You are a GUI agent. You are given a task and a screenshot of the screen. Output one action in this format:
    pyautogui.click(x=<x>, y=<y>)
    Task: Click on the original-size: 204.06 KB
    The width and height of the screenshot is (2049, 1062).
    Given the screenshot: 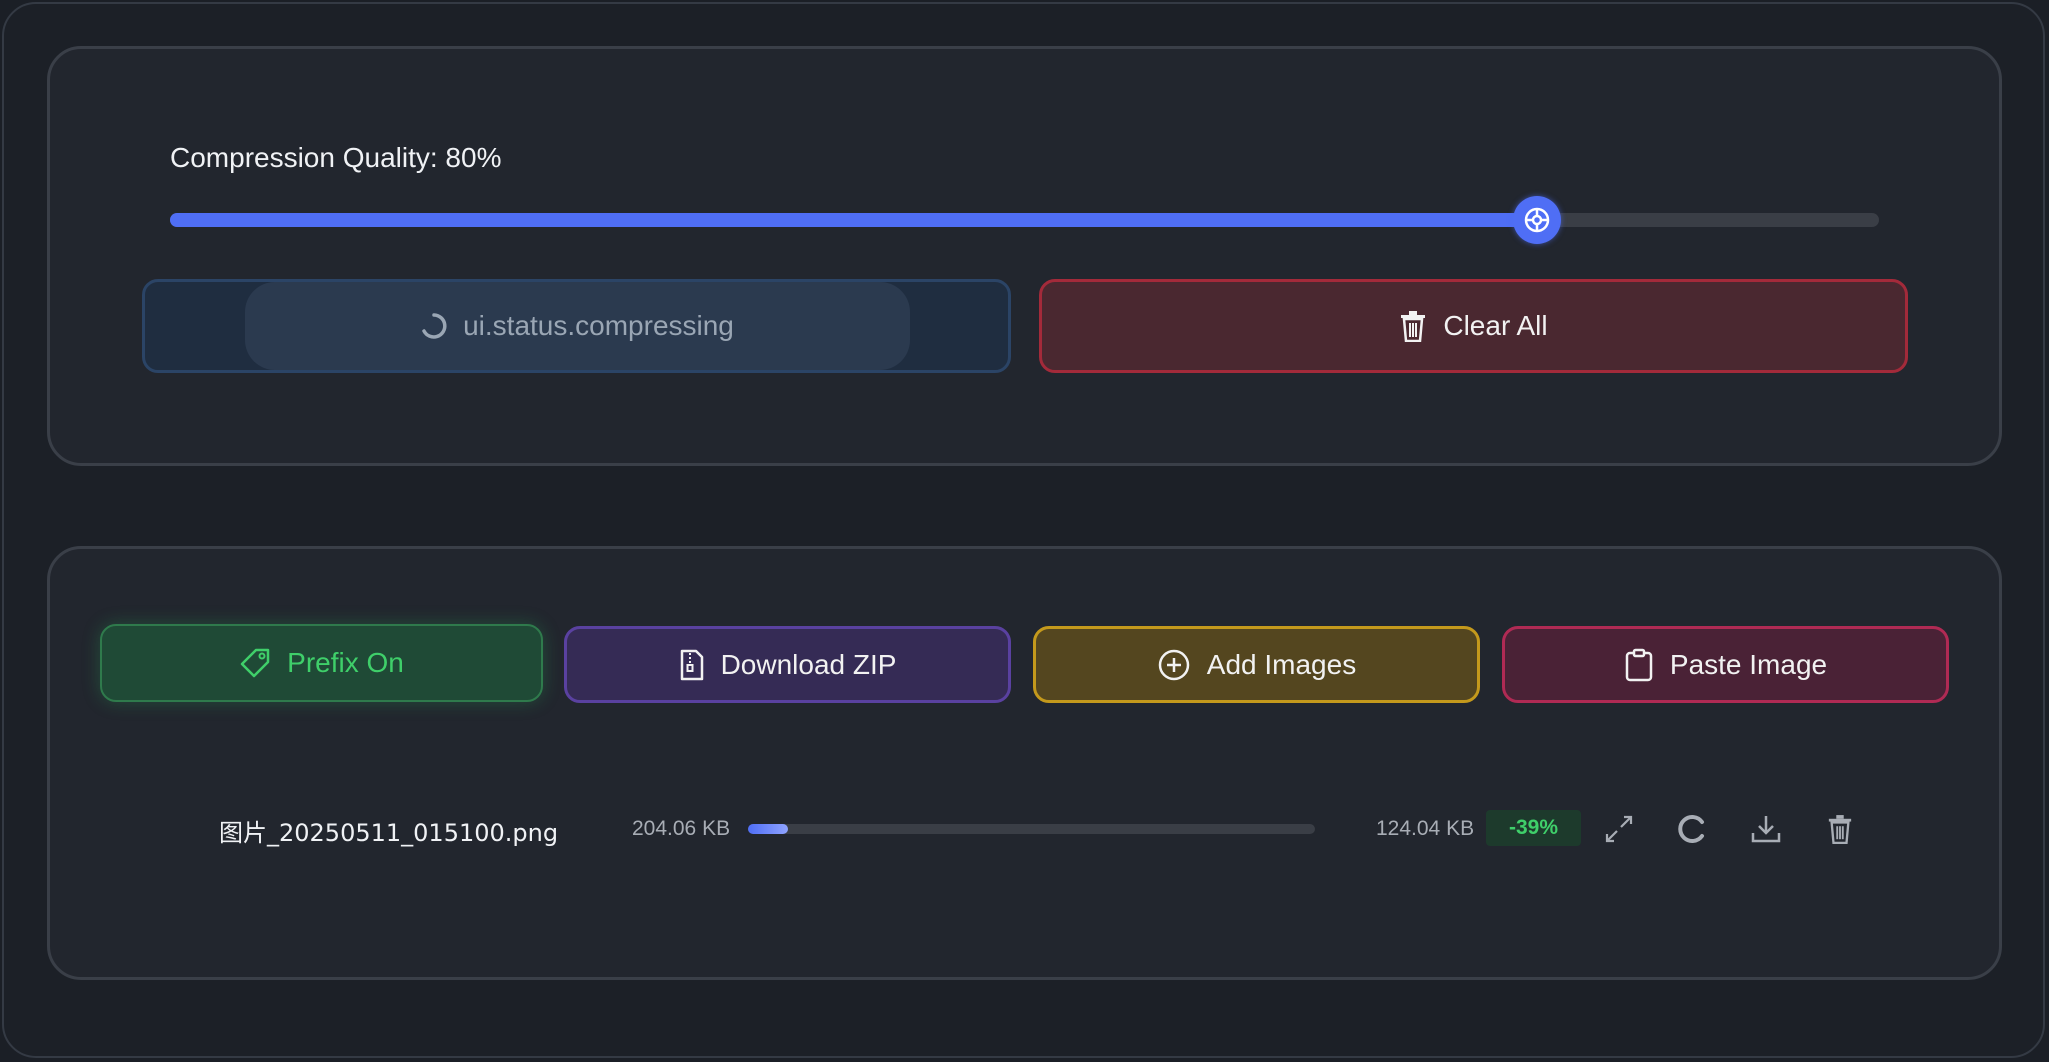 What is the action you would take?
    pyautogui.click(x=681, y=828)
    